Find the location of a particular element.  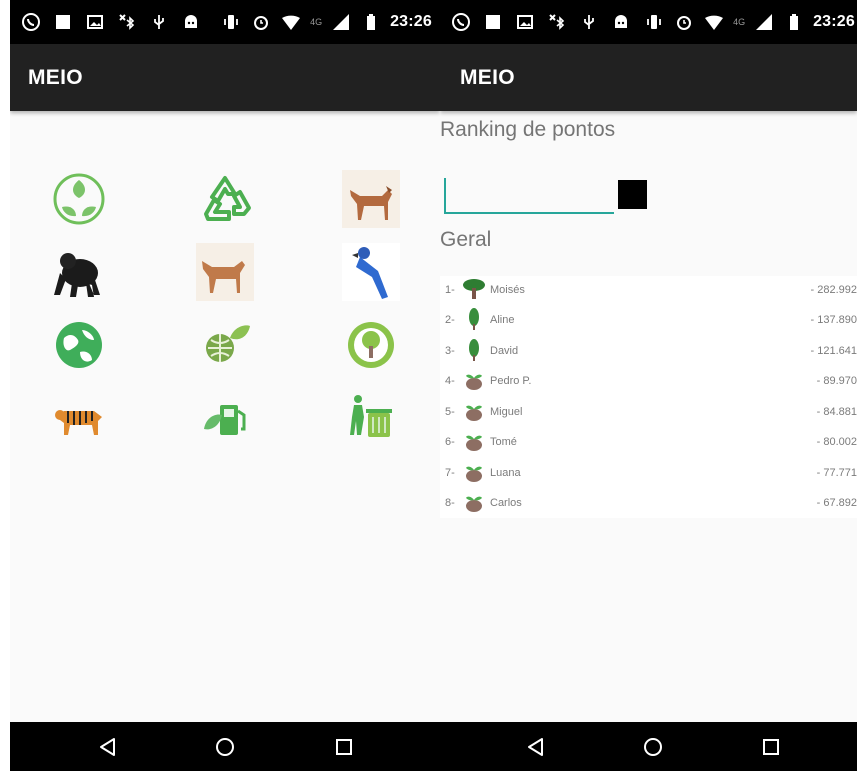

rank-position: 5- is located at coordinates (450, 412).